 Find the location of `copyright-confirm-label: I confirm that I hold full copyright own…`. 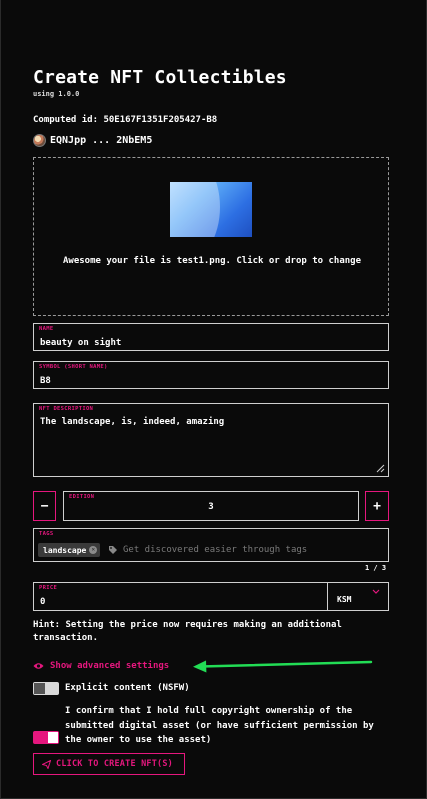

copyright-confirm-label: I confirm that I hold full copyright own… is located at coordinates (219, 725).